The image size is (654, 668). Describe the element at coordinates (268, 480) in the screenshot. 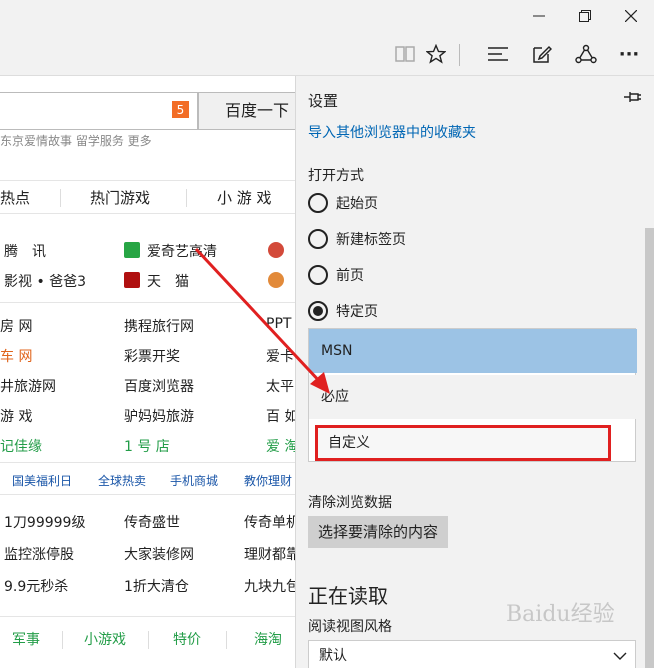

I see `promo-link: 教你理财` at that location.